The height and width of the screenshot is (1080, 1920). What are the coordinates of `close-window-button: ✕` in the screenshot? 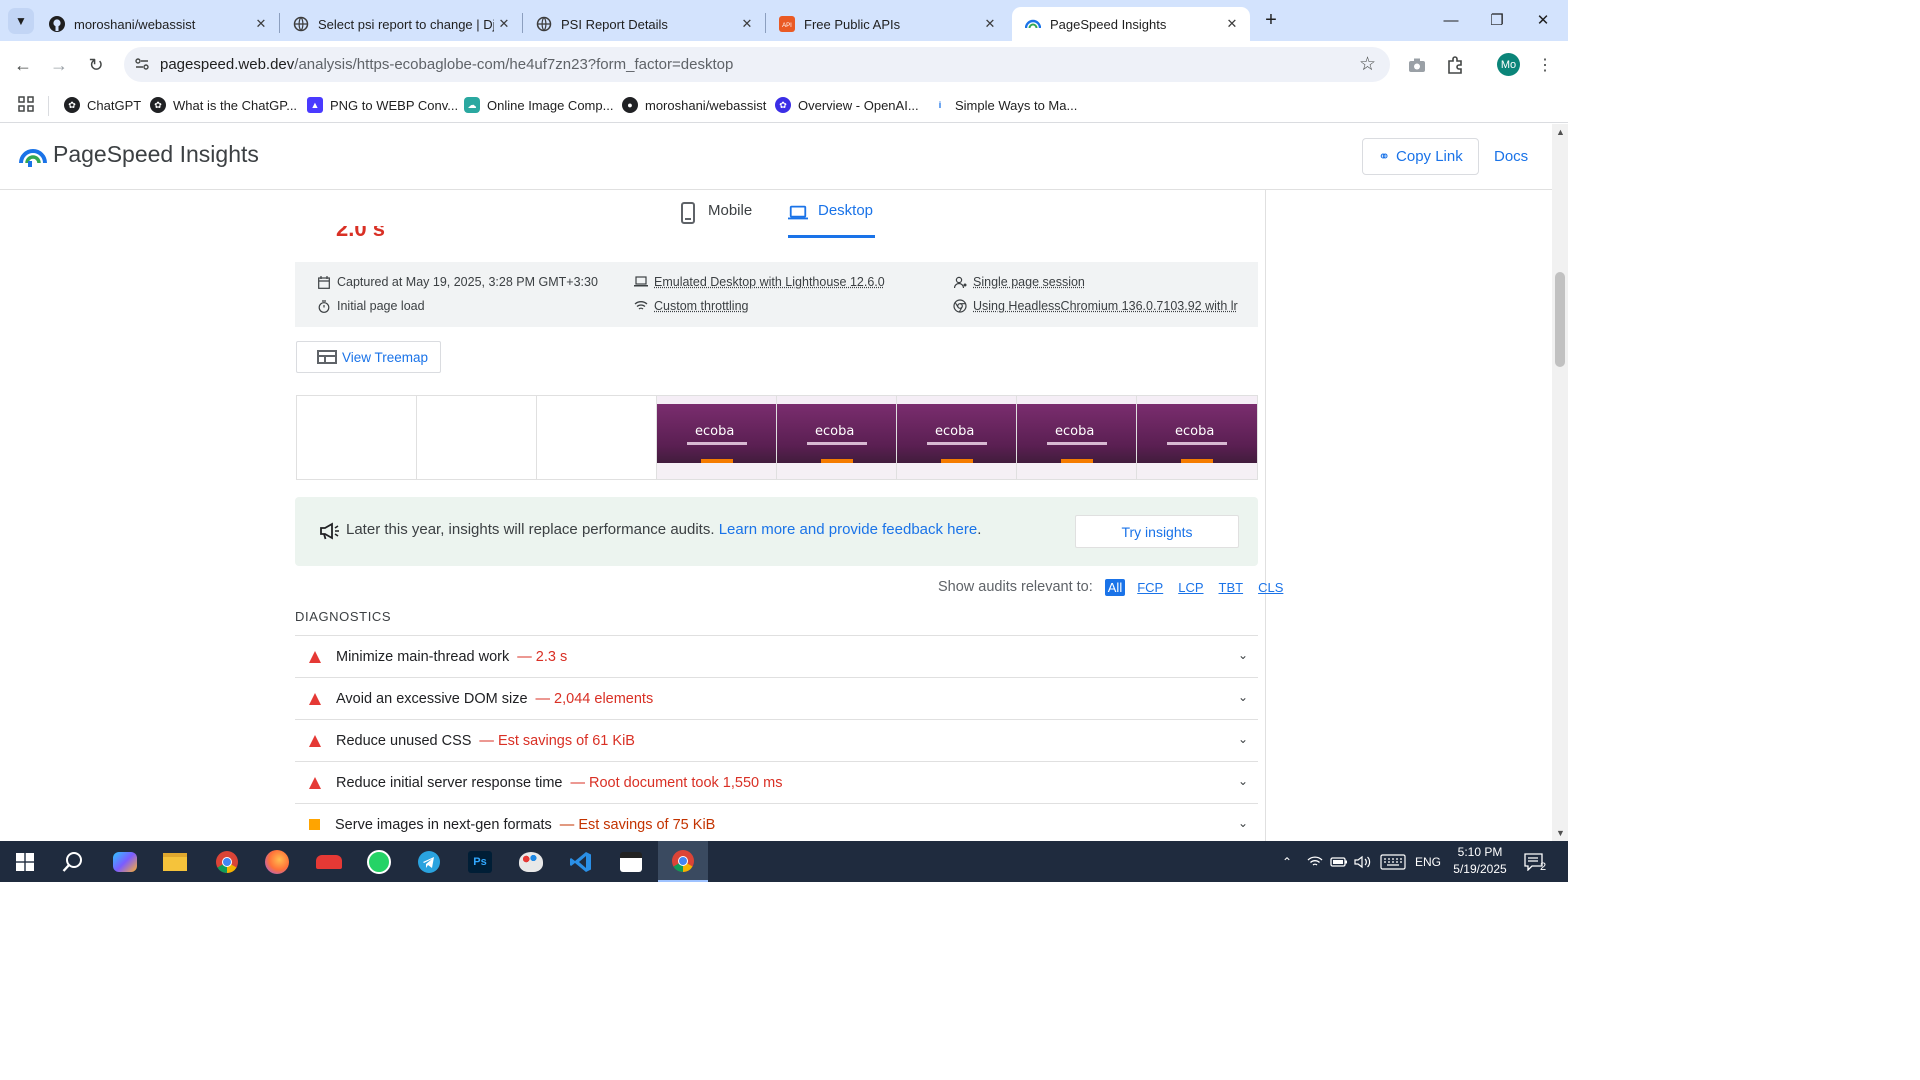 It's located at (1543, 20).